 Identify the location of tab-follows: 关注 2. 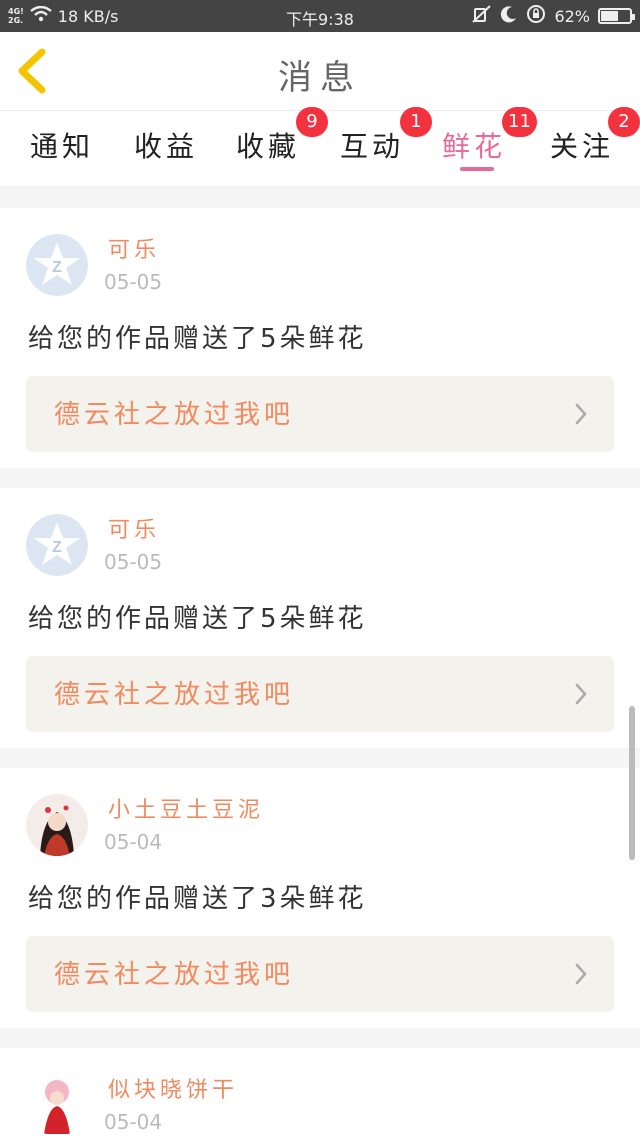
(595, 142).